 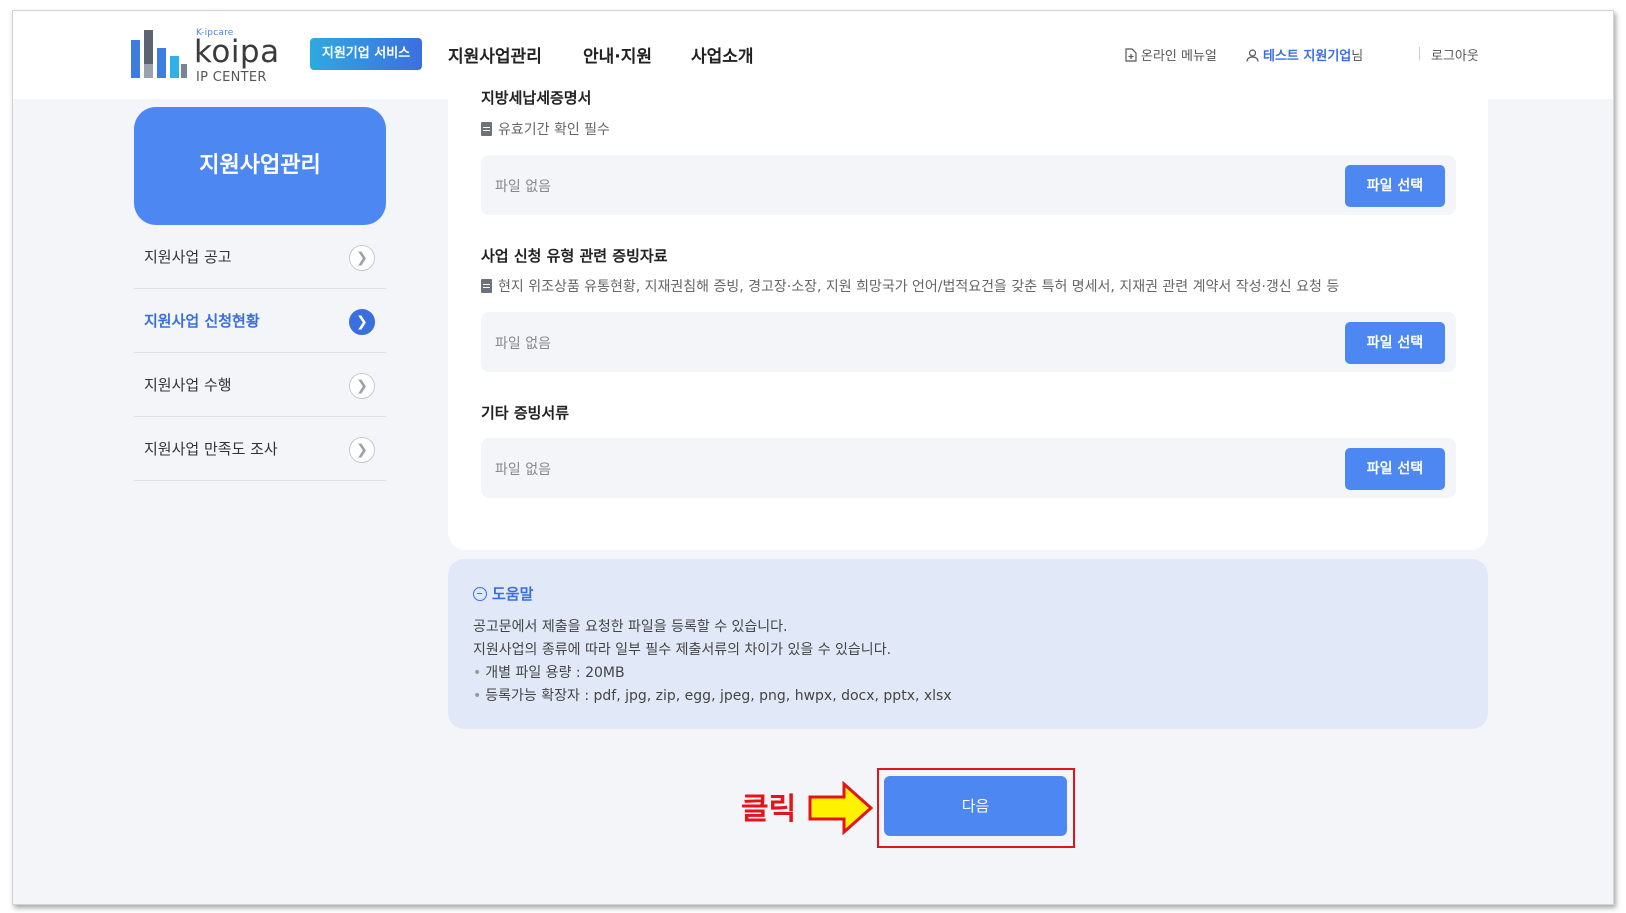 What do you see at coordinates (366, 54) in the screenshot?
I see `service-badge: 지원기업 서비스` at bounding box center [366, 54].